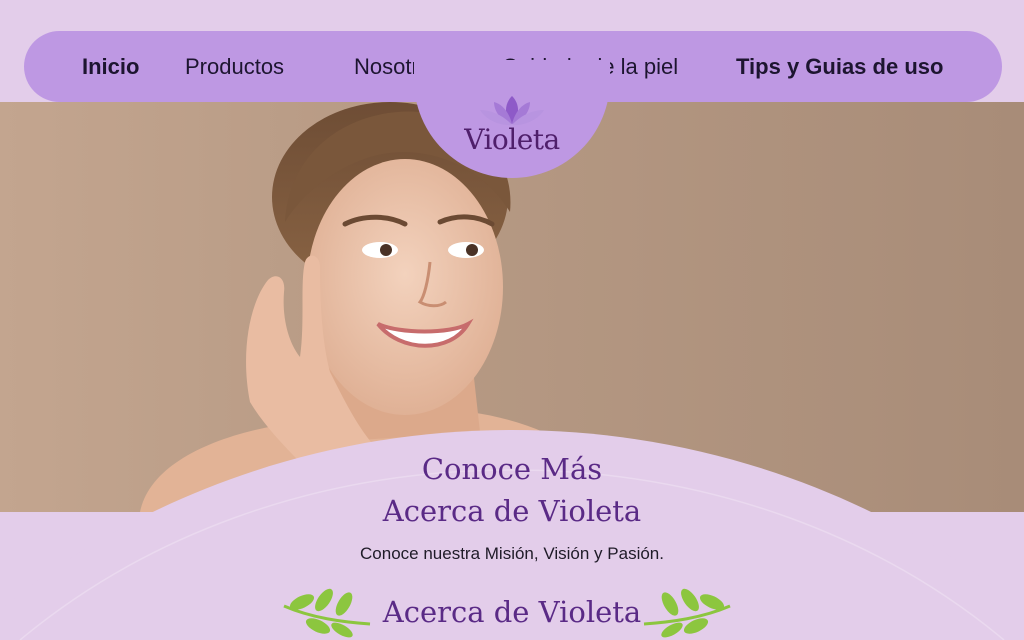 Image resolution: width=1024 pixels, height=640 pixels. What do you see at coordinates (512, 553) in the screenshot?
I see `about-subtitle: Conoce nuestra Misión, Visión y Pasión.` at bounding box center [512, 553].